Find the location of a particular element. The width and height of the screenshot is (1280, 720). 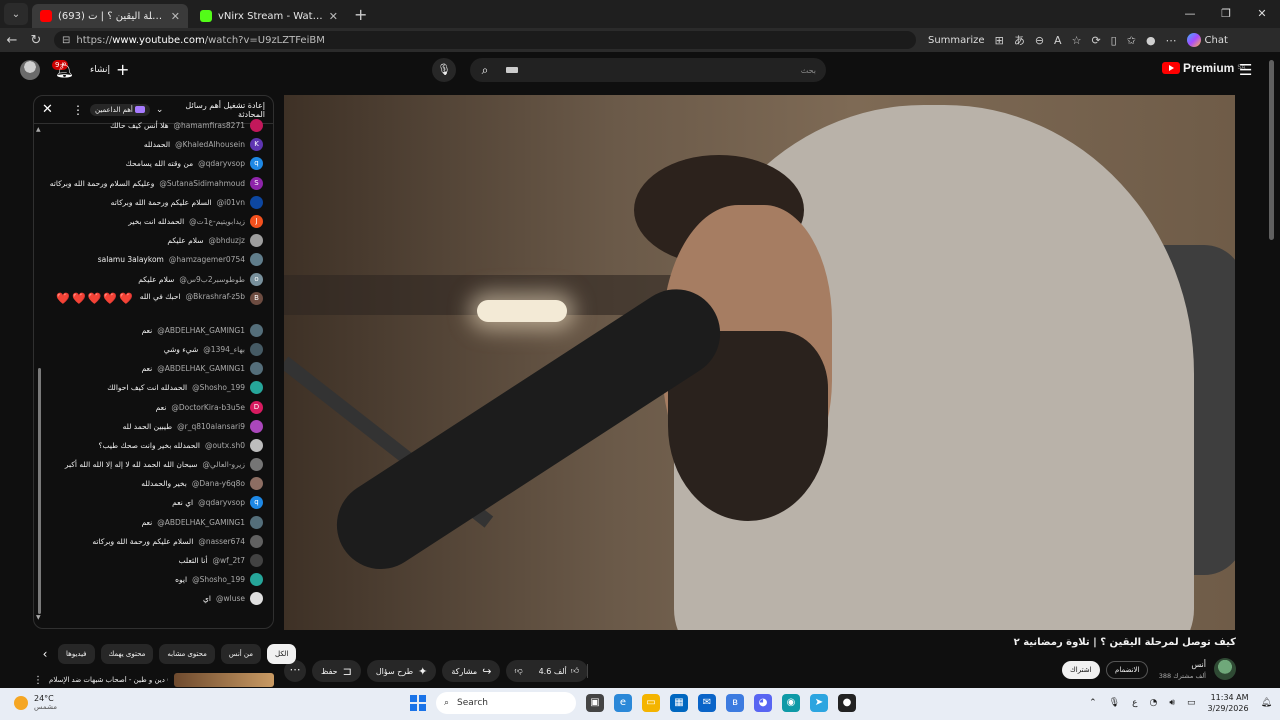

chat-message: الحمدلله انت بخير @زيدابويتيم-ع1ت J is located at coordinates (152, 221).